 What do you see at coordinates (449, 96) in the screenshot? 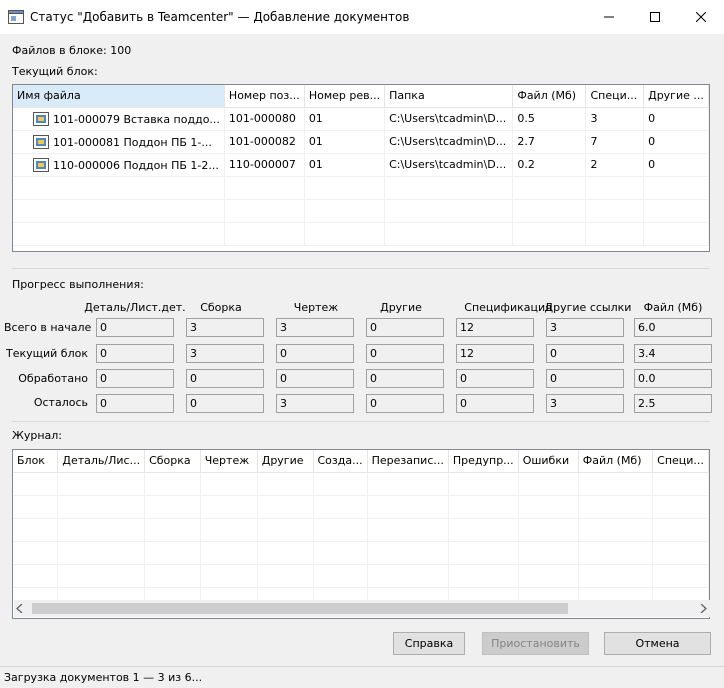
I see `column-header-folder: Папка` at bounding box center [449, 96].